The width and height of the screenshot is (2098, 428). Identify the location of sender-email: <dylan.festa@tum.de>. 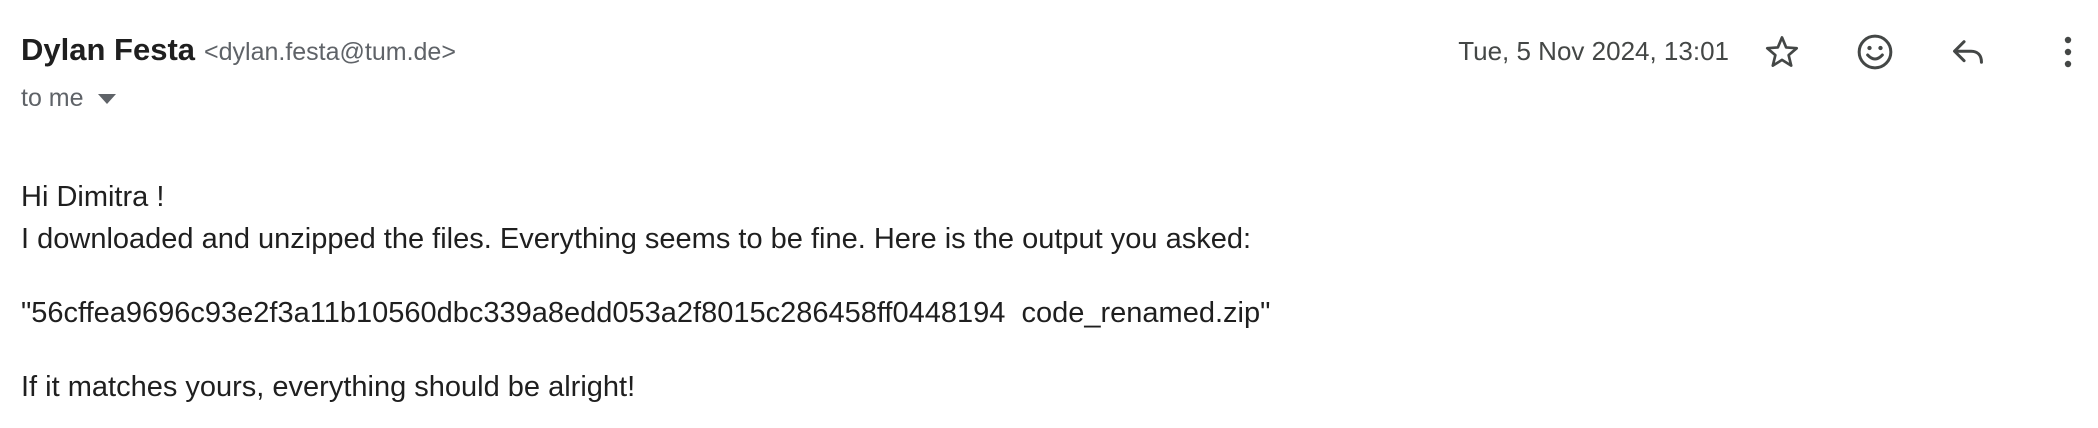
(330, 52).